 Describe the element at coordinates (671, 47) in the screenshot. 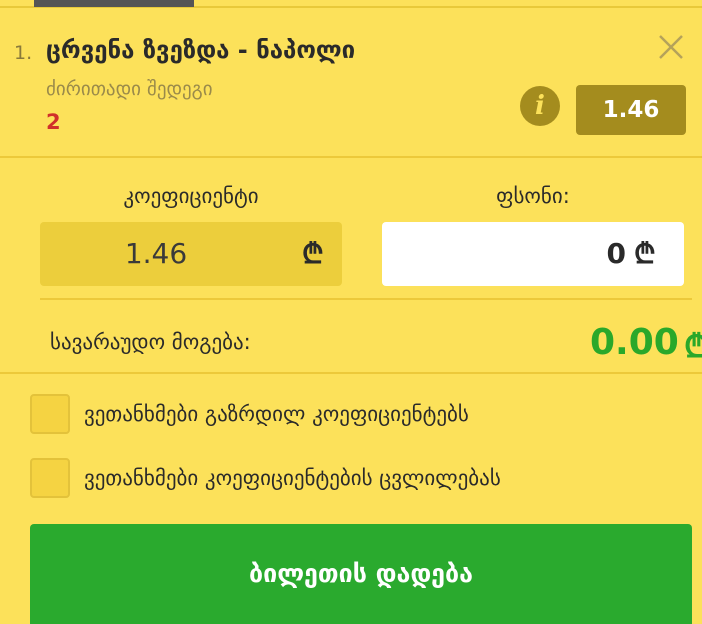

I see `close-icon` at that location.